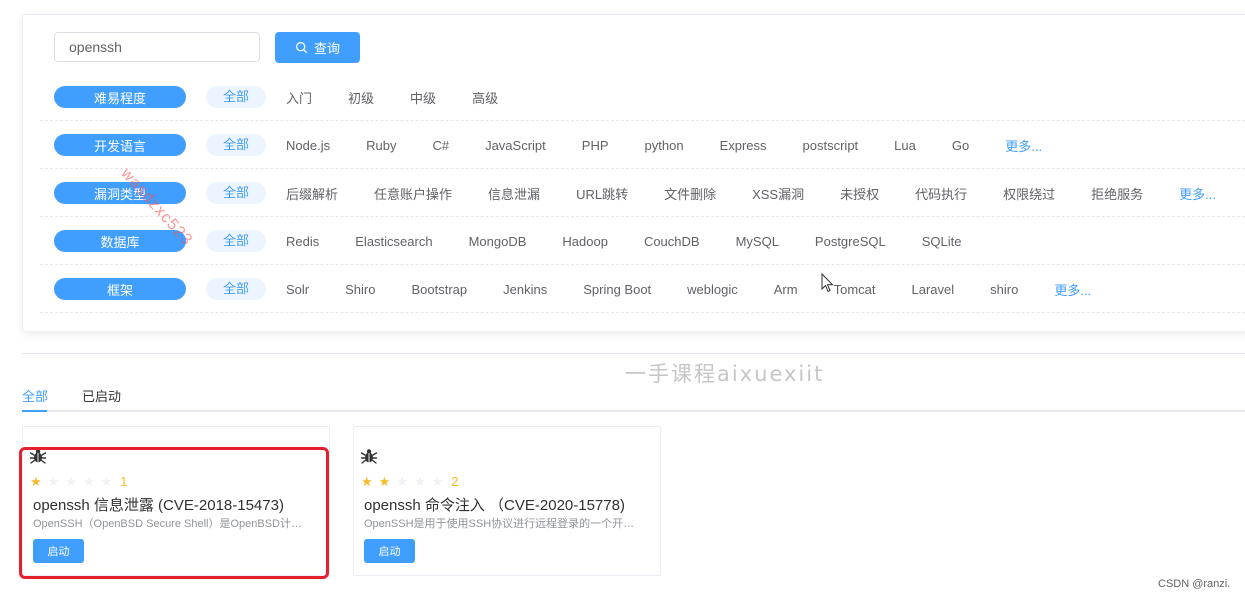  I want to click on filter-option: SQLite, so click(942, 241).